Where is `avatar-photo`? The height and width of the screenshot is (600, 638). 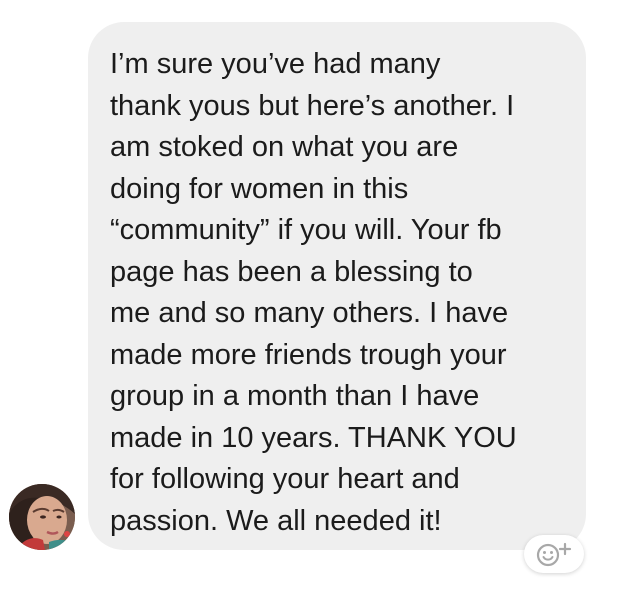
avatar-photo is located at coordinates (42, 517).